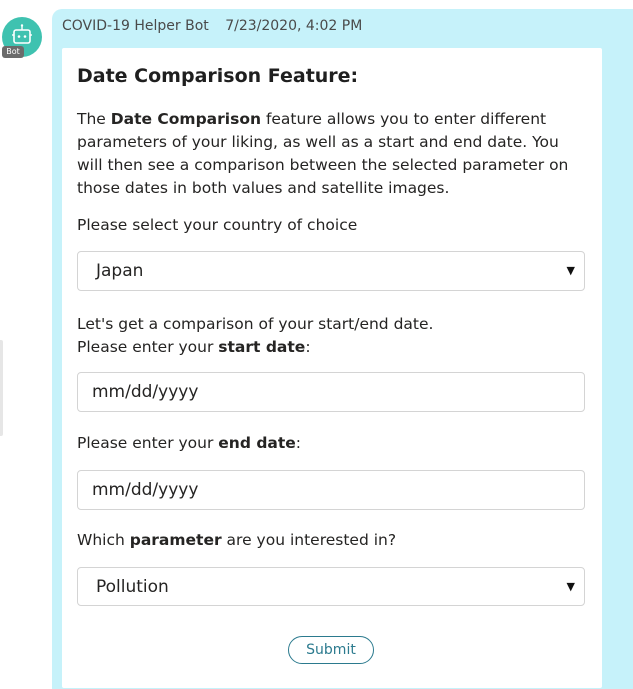 This screenshot has height=689, width=633. Describe the element at coordinates (217, 225) in the screenshot. I see `country-label: Please select your country of choice` at that location.